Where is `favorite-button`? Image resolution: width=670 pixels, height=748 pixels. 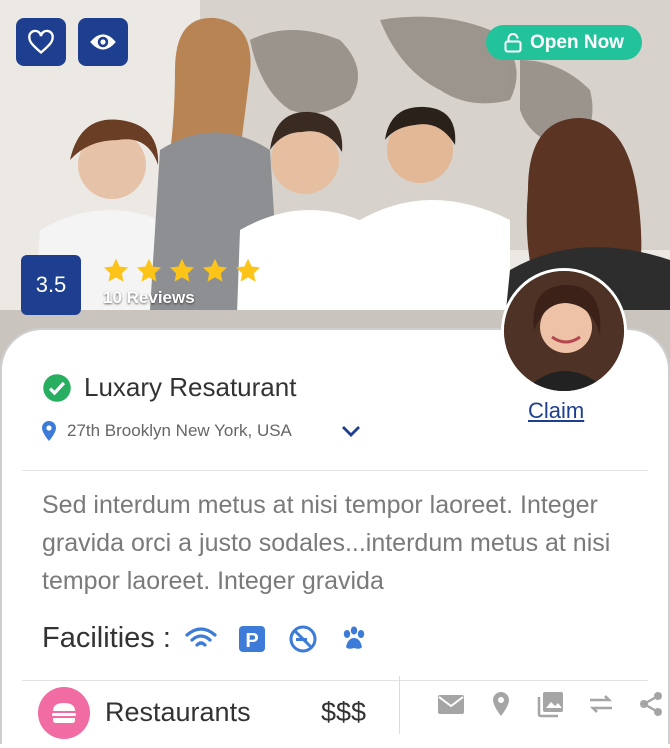
favorite-button is located at coordinates (41, 42).